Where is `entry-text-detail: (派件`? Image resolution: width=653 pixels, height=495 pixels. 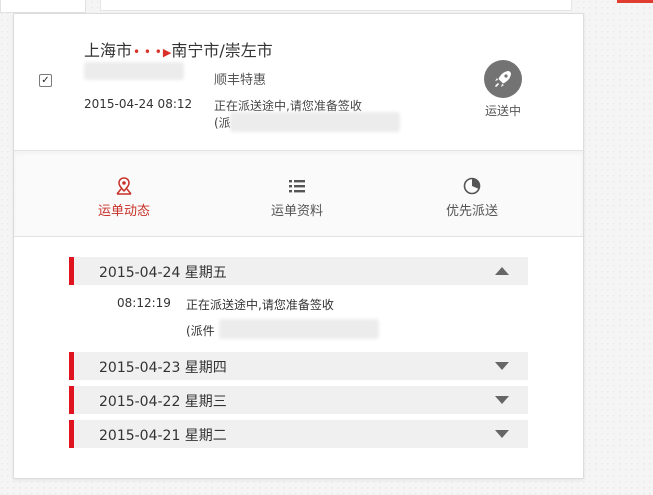
entry-text-detail: (派件 is located at coordinates (200, 331).